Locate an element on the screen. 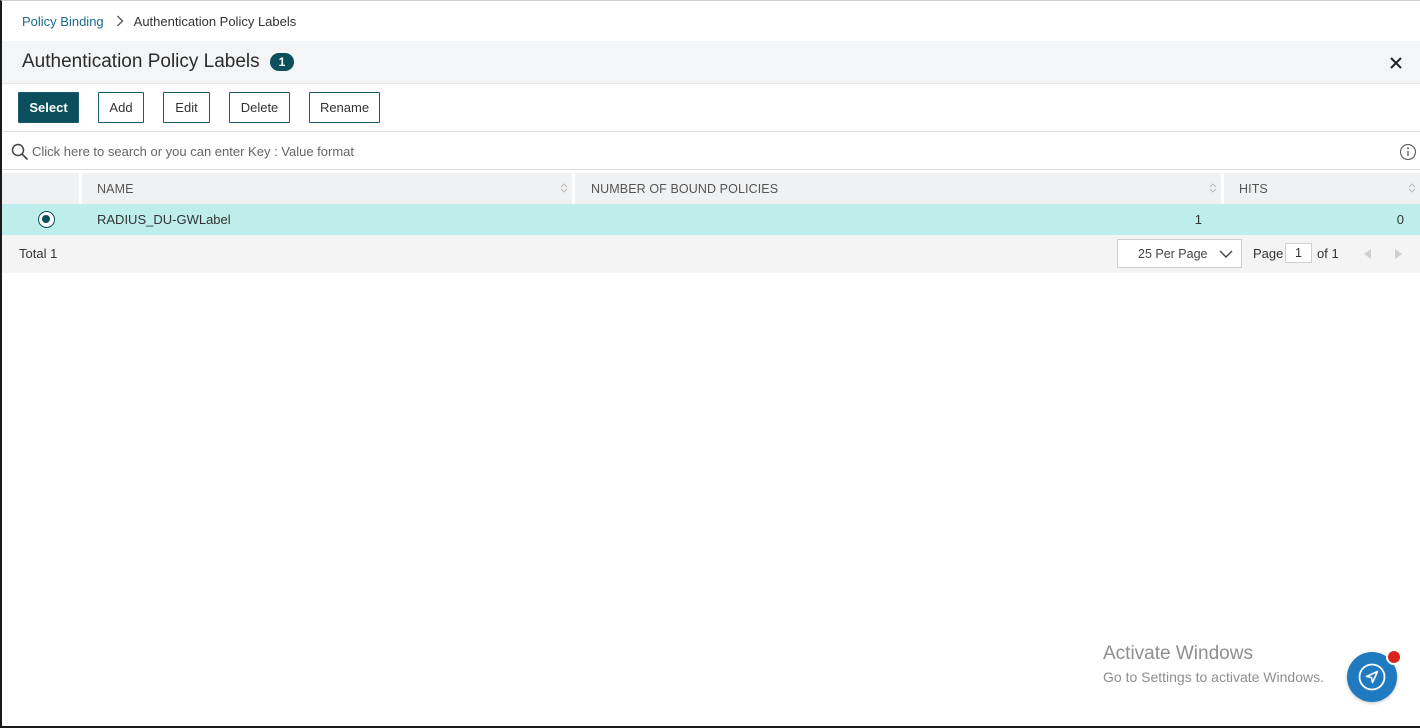 The width and height of the screenshot is (1420, 728). toolbar: Select Add Edit Delete Rename is located at coordinates (199, 107).